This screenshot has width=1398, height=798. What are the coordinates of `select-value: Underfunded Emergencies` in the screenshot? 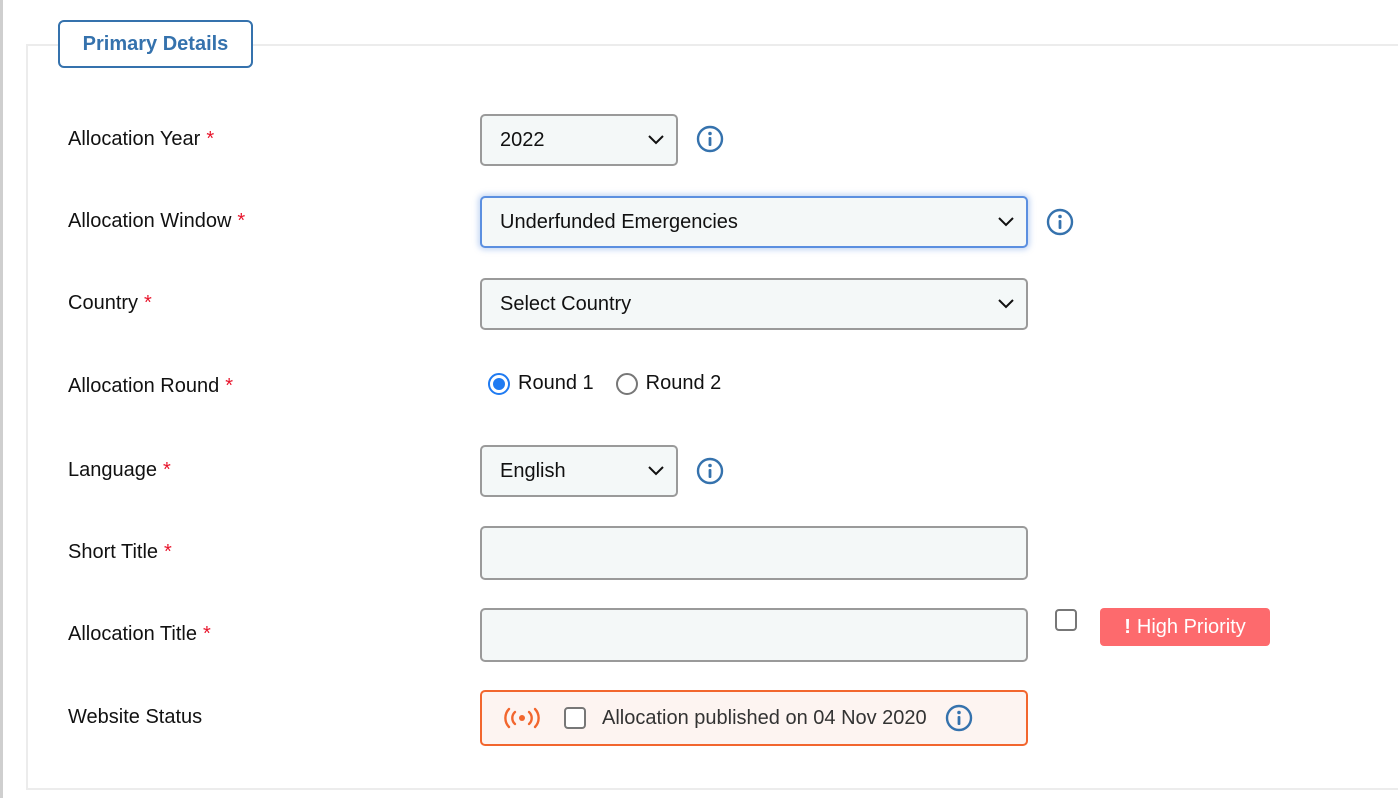 It's located at (619, 221).